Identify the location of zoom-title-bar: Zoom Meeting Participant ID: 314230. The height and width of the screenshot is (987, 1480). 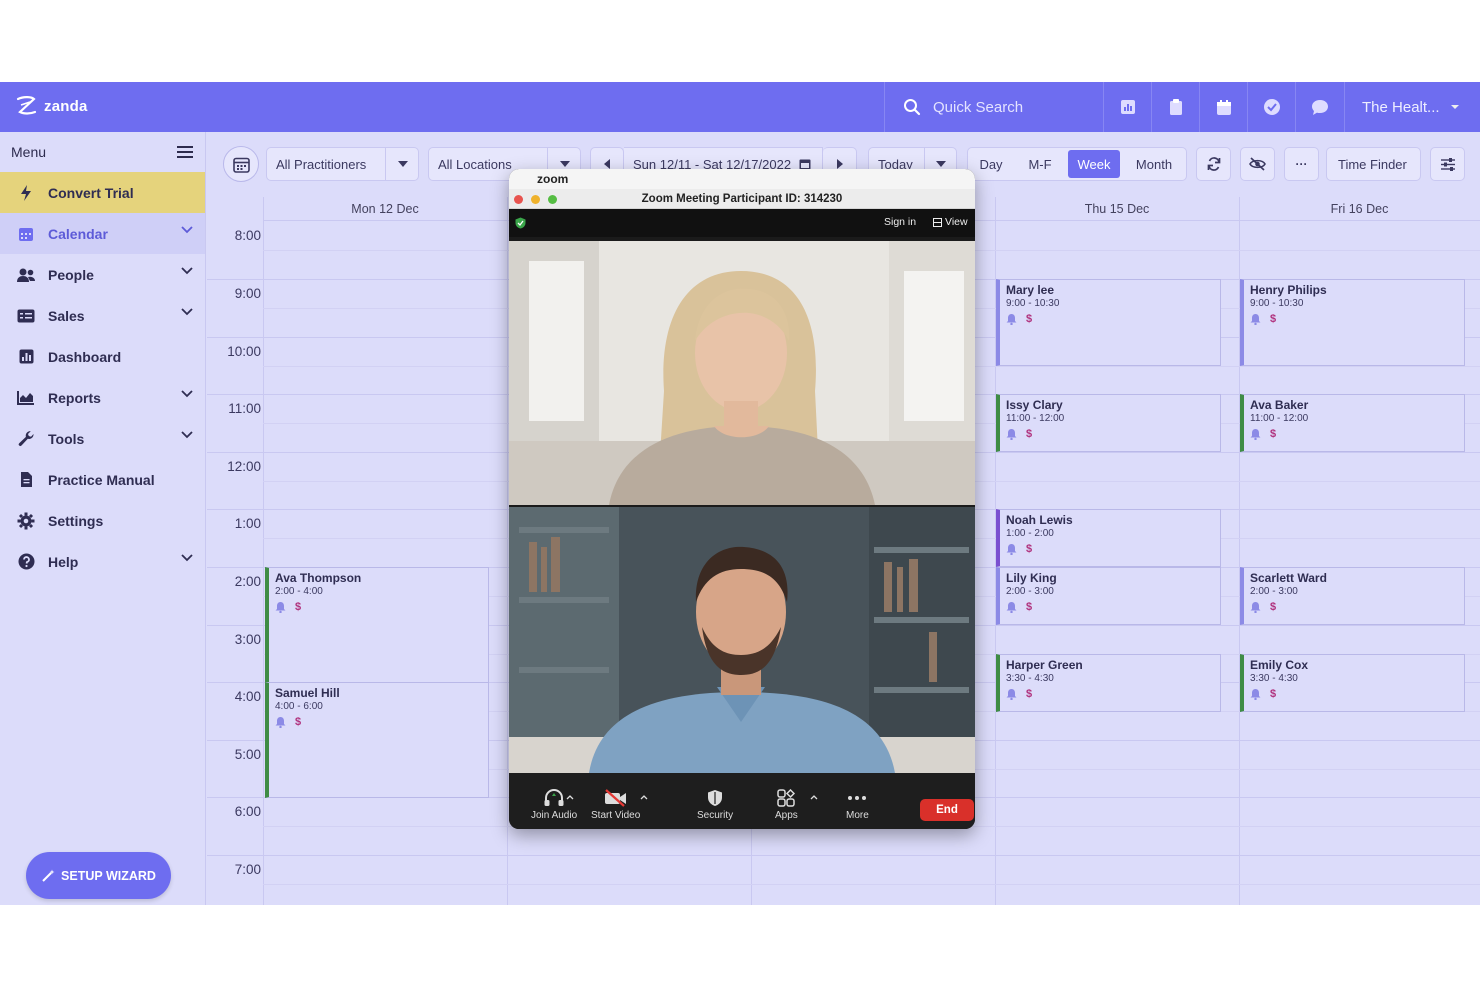
(742, 199).